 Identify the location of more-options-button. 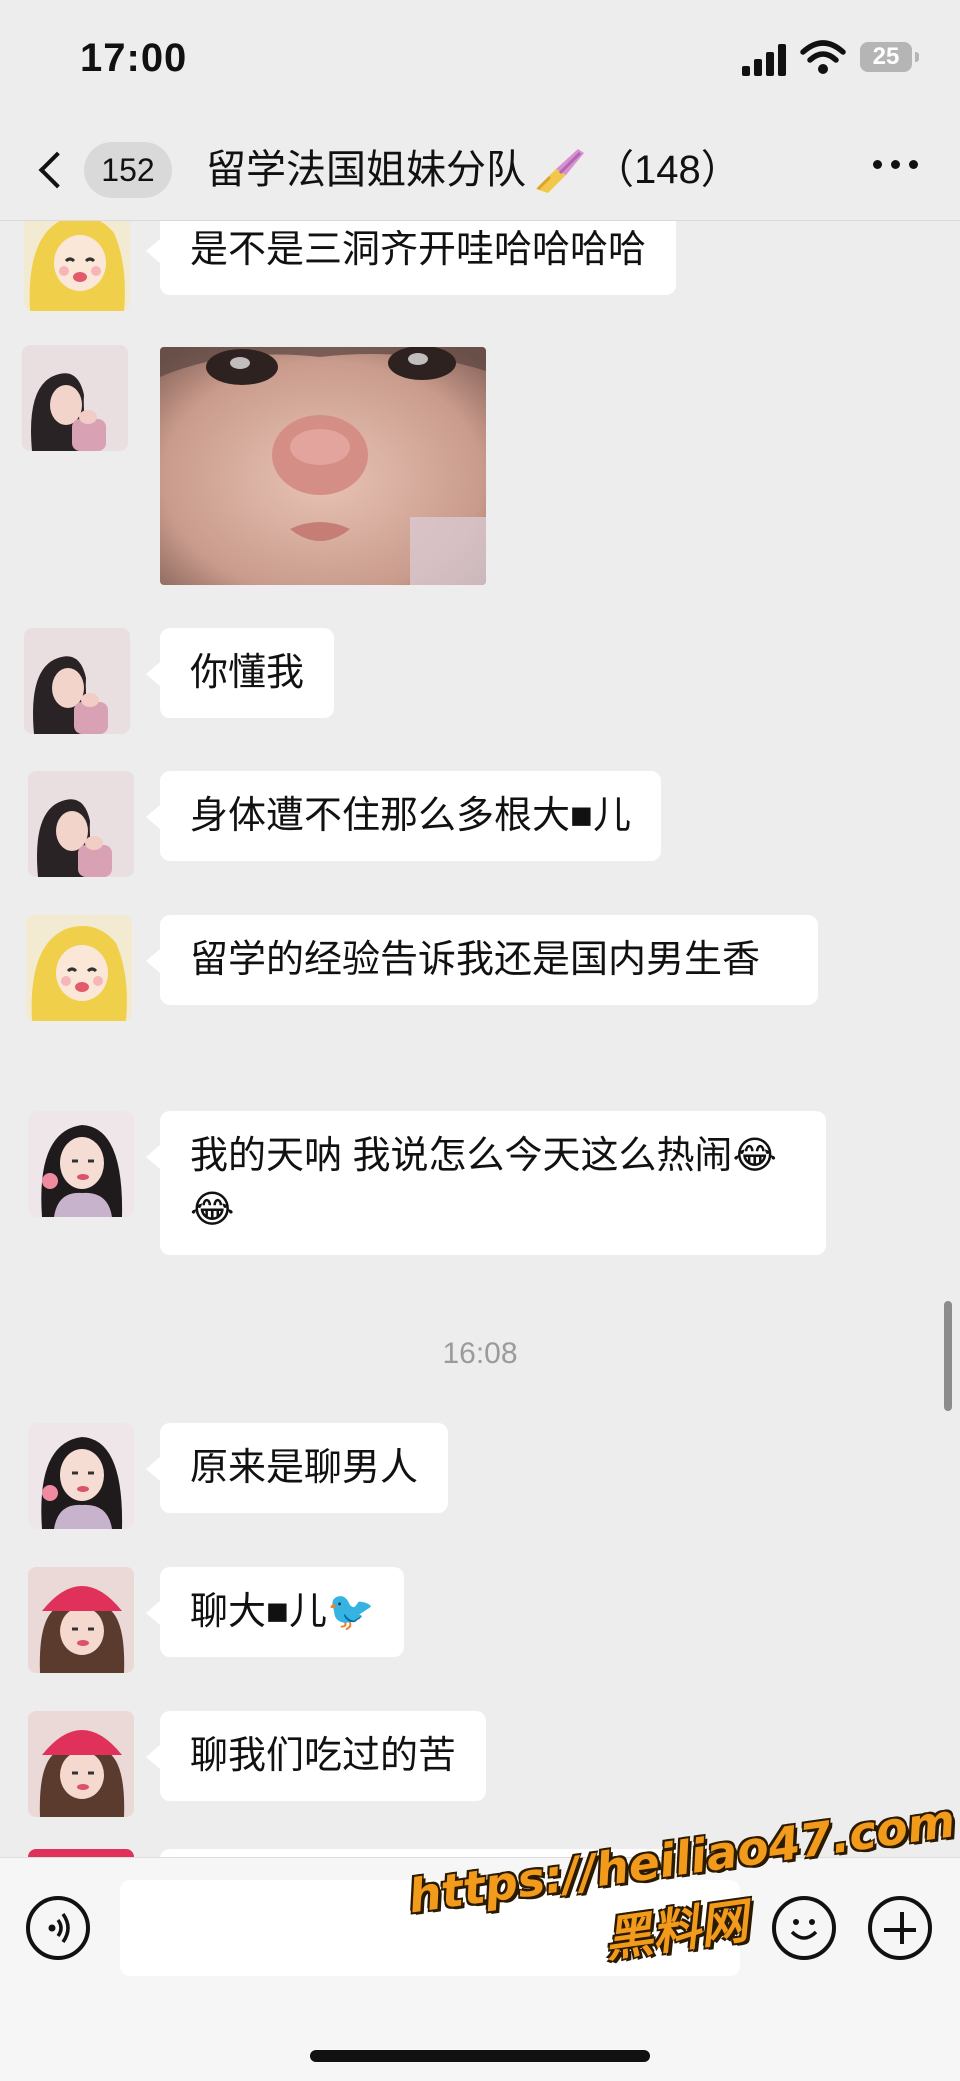
(895, 164).